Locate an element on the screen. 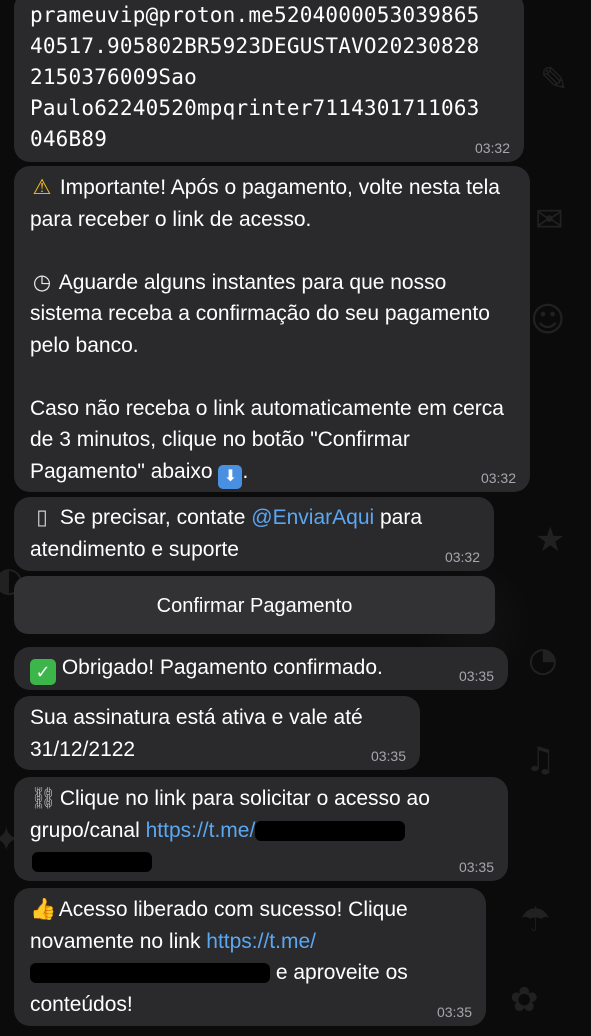 This screenshot has width=591, height=1036. doodle-icon: ☂ is located at coordinates (535, 920).